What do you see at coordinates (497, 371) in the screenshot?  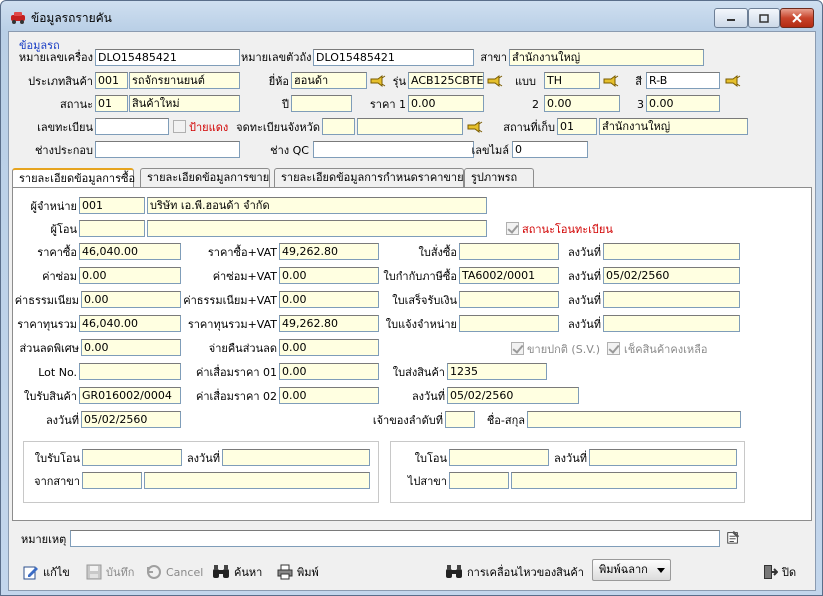 I see `delivery-note-field: 1235` at bounding box center [497, 371].